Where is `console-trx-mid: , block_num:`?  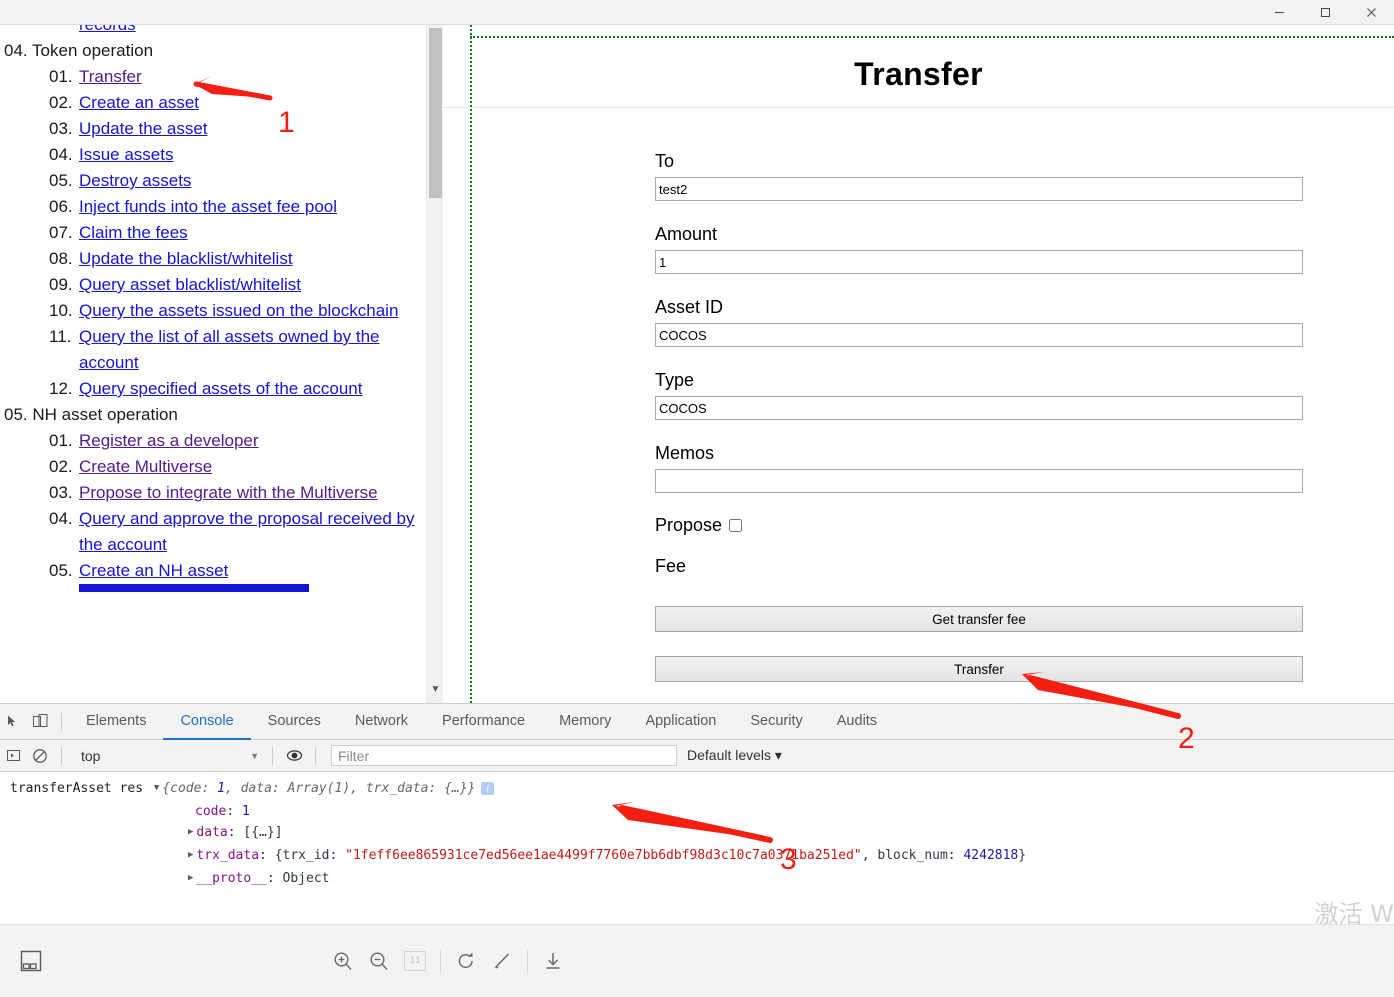
console-trx-mid: , block_num: is located at coordinates (912, 855).